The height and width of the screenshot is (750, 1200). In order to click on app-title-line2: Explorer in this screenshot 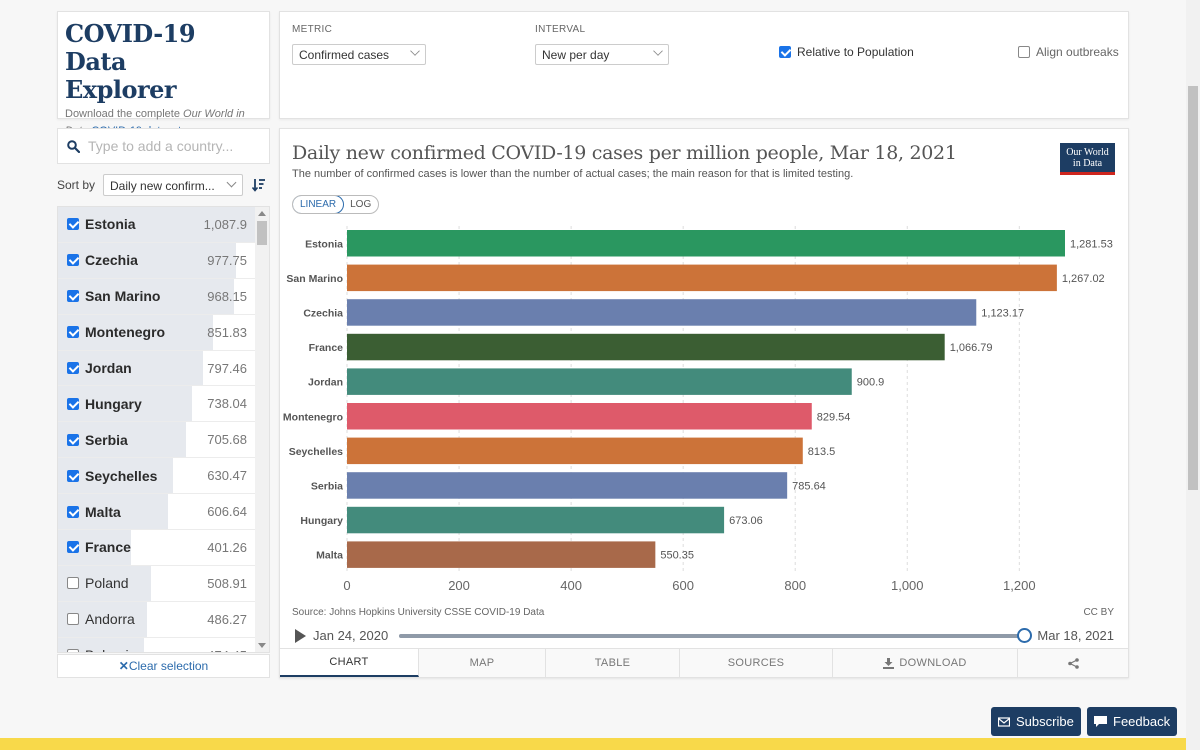, I will do `click(121, 89)`.